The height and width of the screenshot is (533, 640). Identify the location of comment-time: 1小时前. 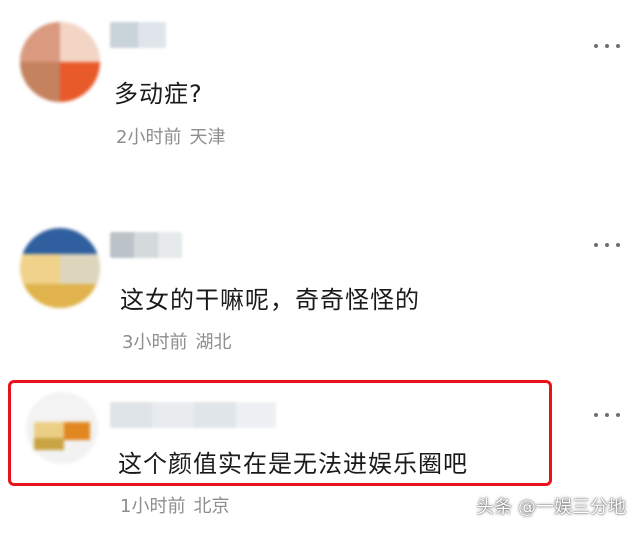
(153, 506).